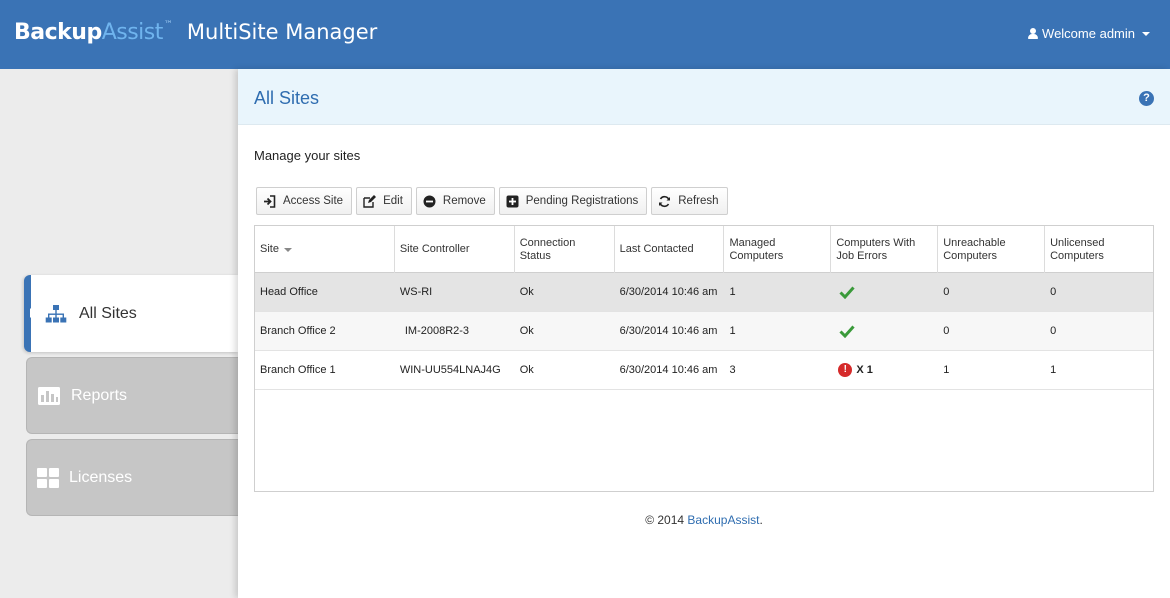 The image size is (1170, 598). I want to click on cell-site: Head Office, so click(289, 292).